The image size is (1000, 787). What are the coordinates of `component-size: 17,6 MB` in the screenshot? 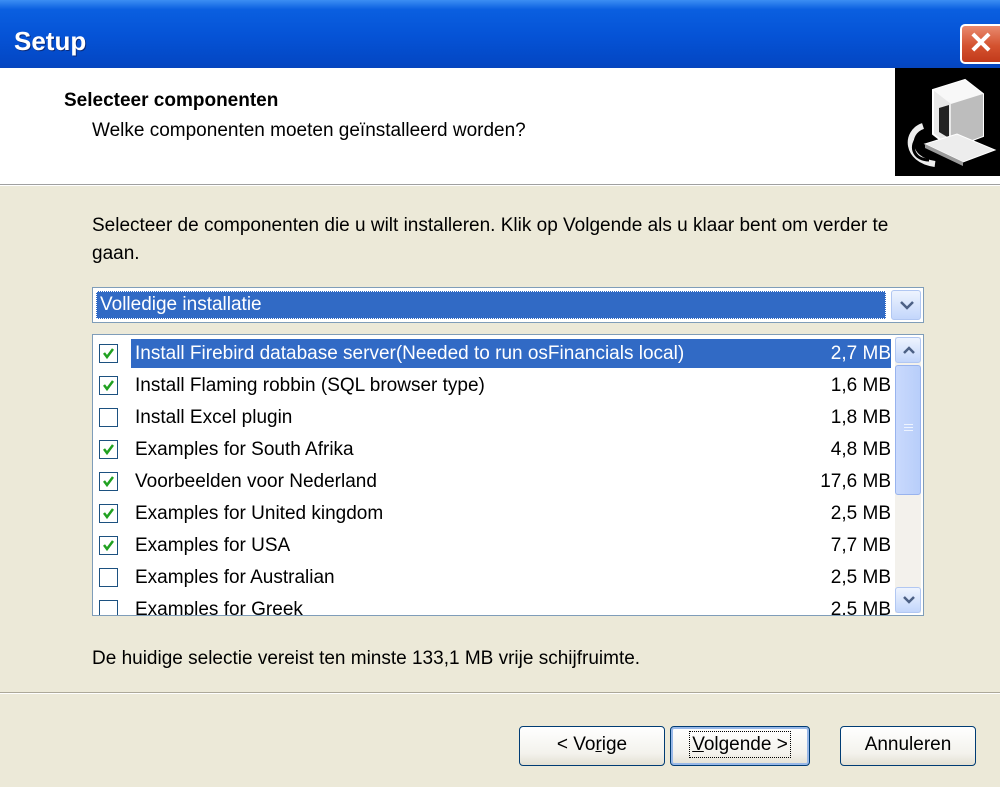 It's located at (855, 481).